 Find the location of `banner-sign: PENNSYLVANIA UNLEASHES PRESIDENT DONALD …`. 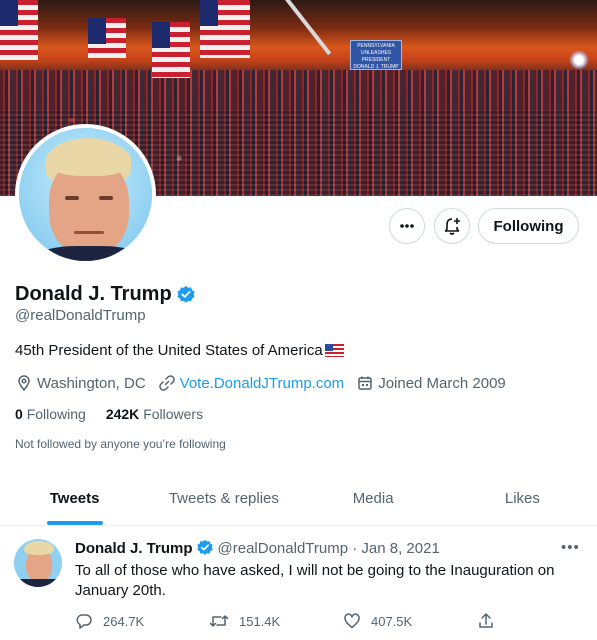

banner-sign: PENNSYLVANIA UNLEASHES PRESIDENT DONALD … is located at coordinates (376, 55).